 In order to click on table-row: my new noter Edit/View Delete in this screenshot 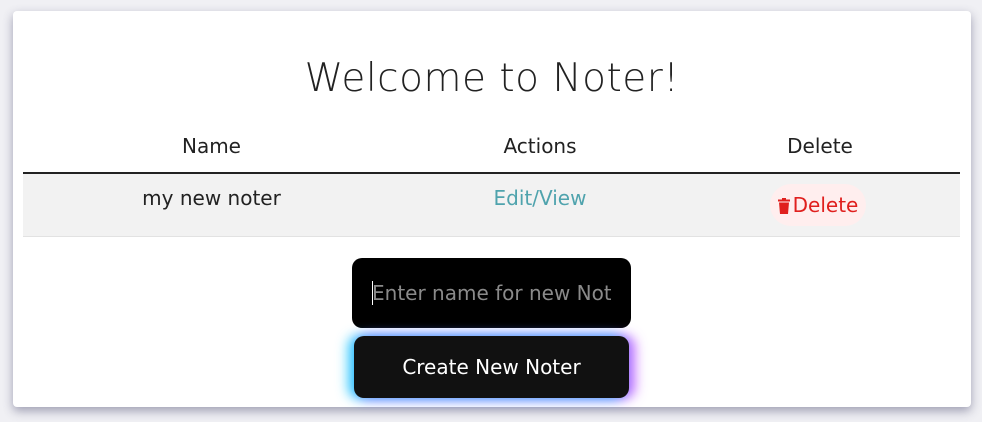, I will do `click(491, 205)`.